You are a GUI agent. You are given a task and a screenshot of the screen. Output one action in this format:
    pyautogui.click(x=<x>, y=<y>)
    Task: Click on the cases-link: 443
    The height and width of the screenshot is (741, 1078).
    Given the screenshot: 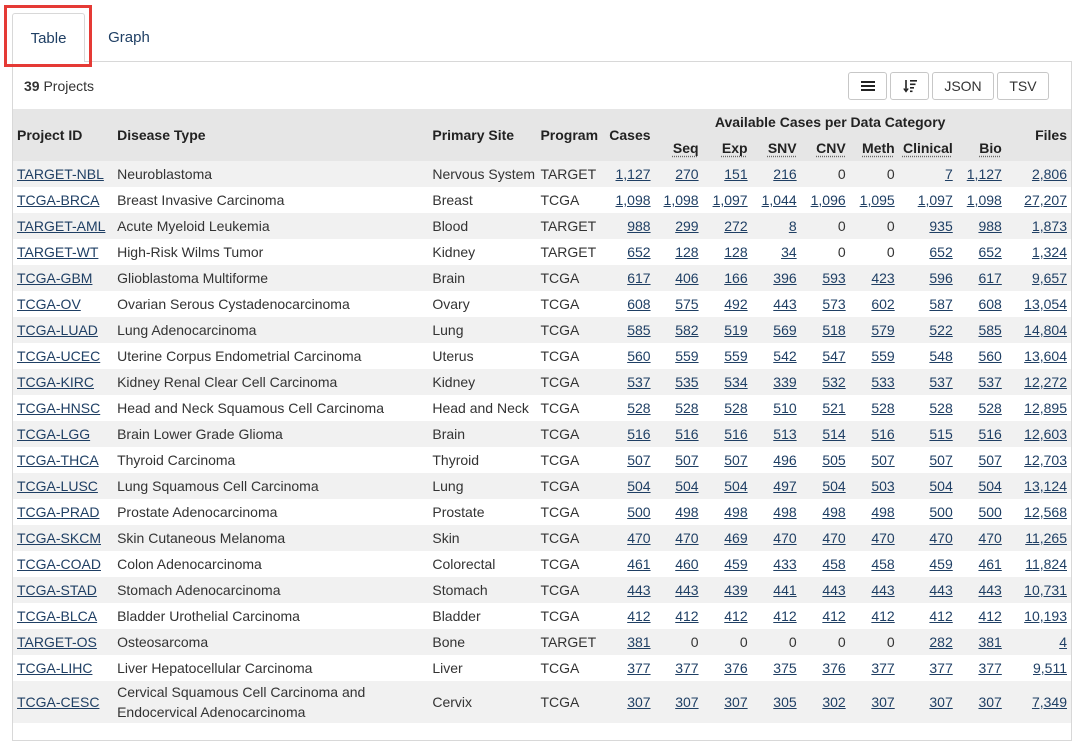 What is the action you would take?
    pyautogui.click(x=638, y=590)
    